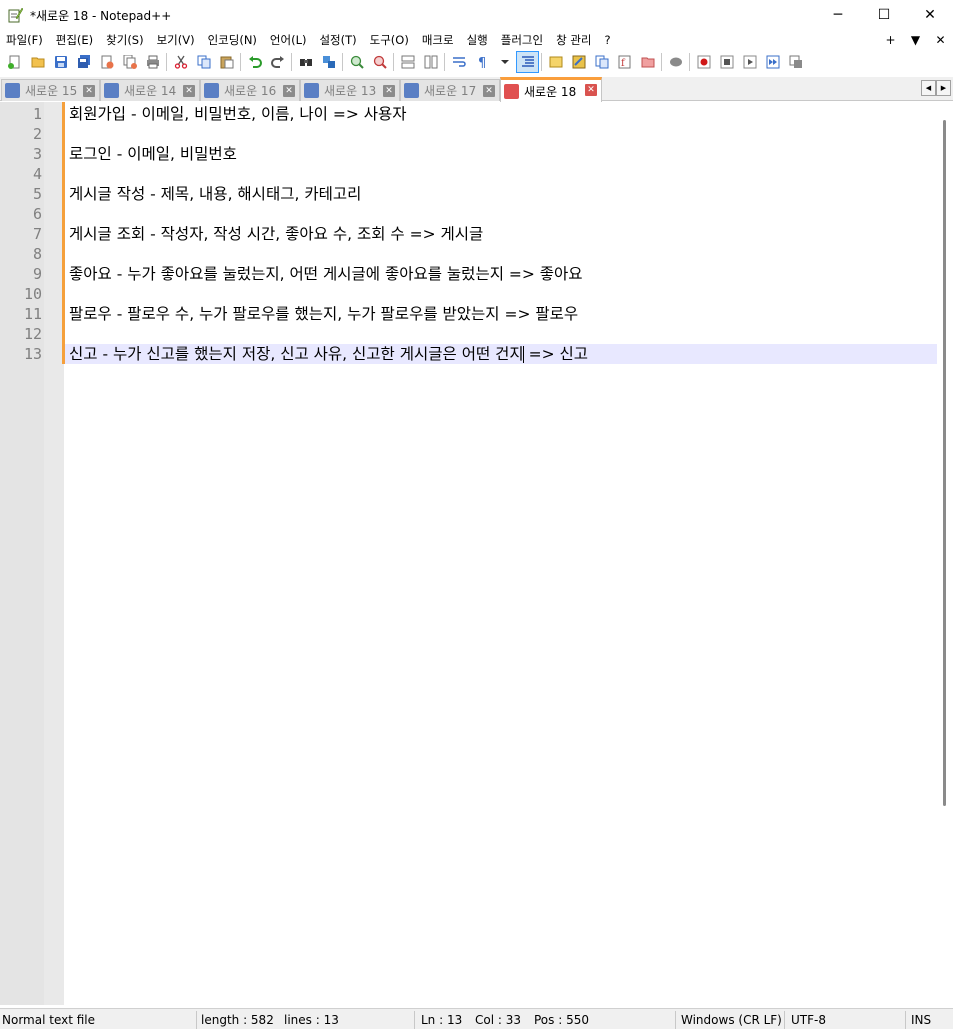 Image resolution: width=953 pixels, height=1029 pixels. What do you see at coordinates (289, 40) in the screenshot?
I see `menu-language: 언어(L)` at bounding box center [289, 40].